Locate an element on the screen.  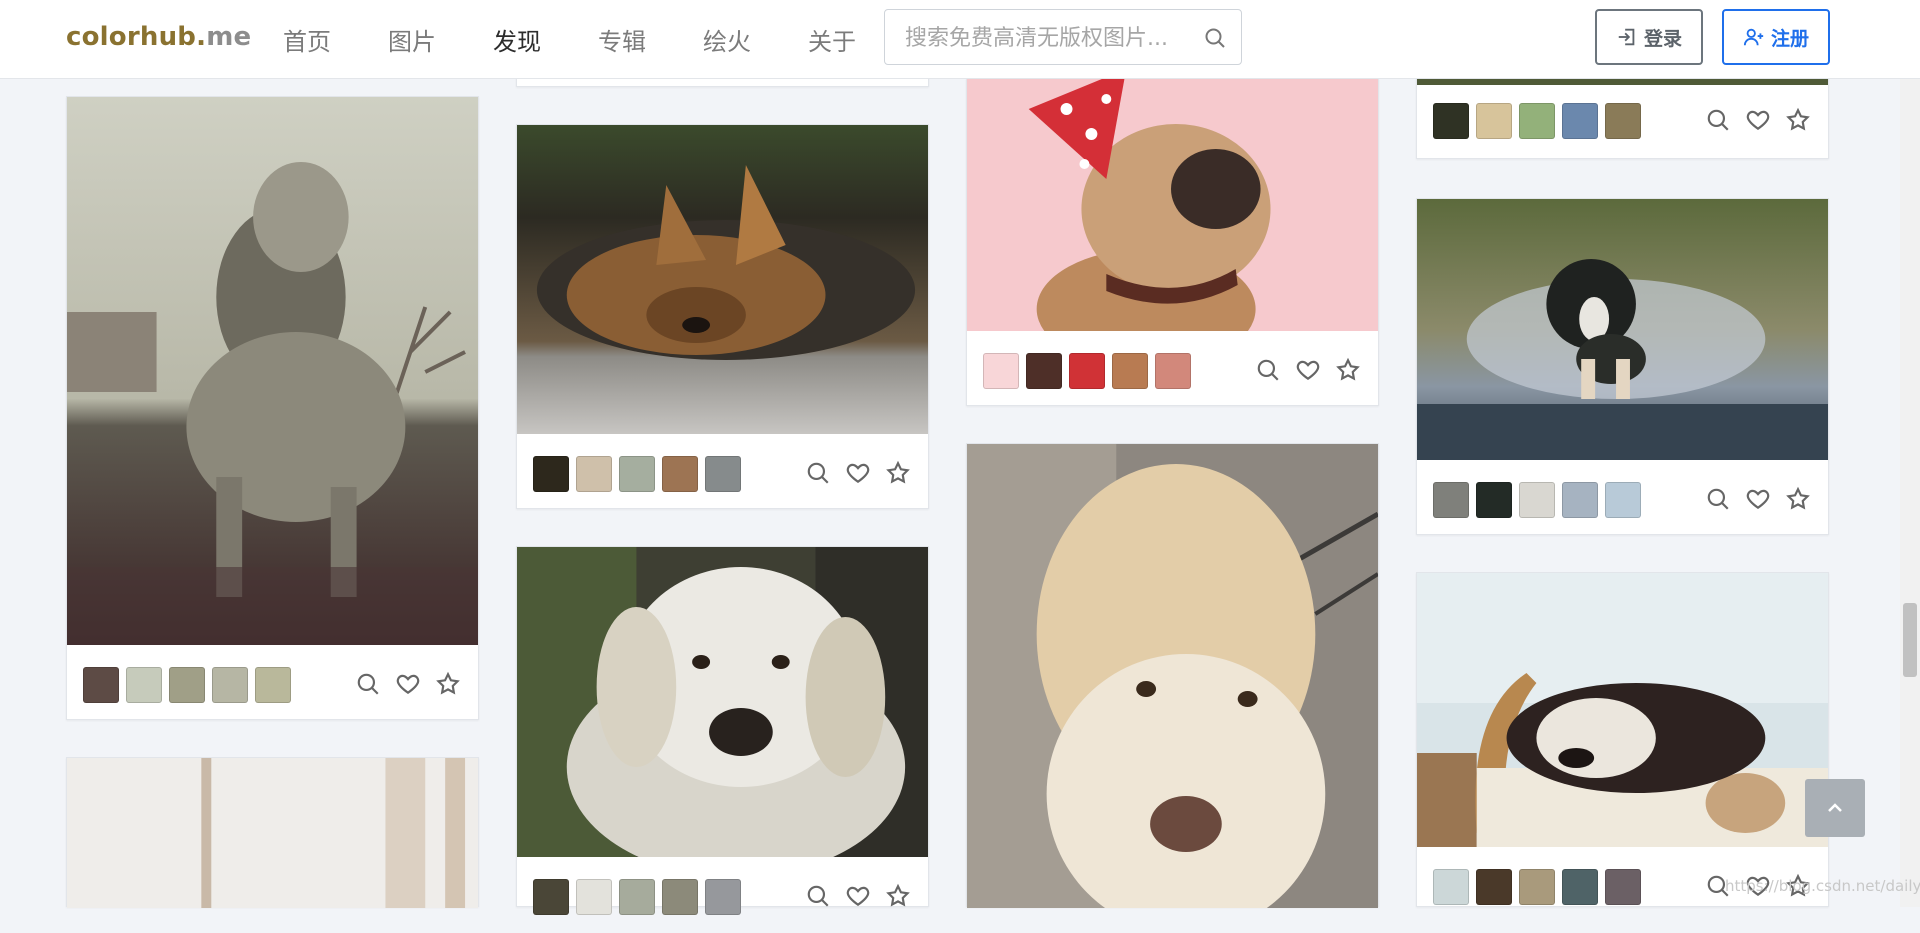
chevron-up-icon is located at coordinates (1835, 807).